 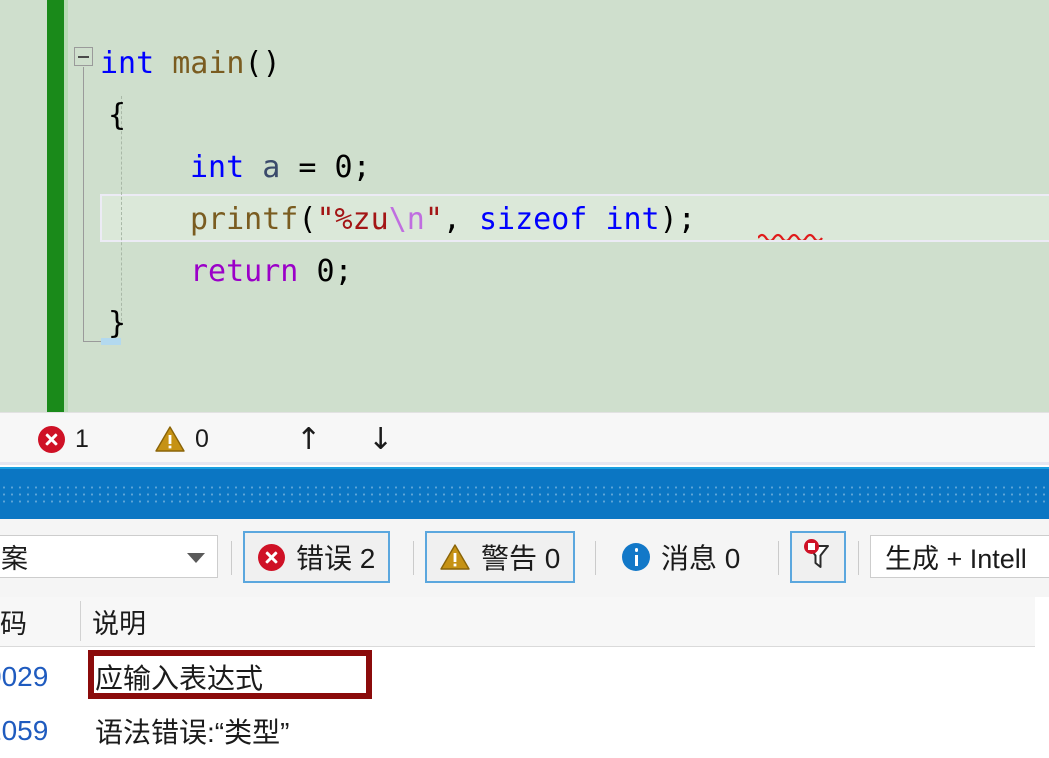 What do you see at coordinates (406, 219) in the screenshot?
I see `token-string-escape: \n` at bounding box center [406, 219].